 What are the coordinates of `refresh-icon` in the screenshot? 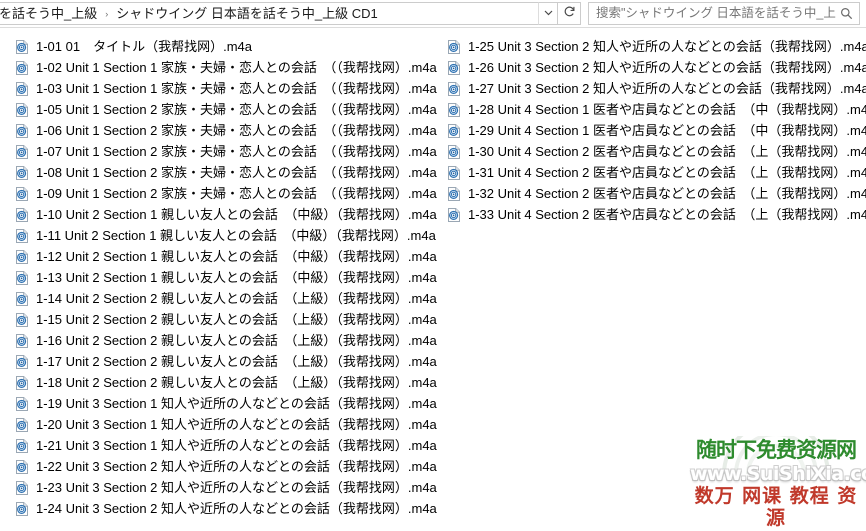 It's located at (569, 14).